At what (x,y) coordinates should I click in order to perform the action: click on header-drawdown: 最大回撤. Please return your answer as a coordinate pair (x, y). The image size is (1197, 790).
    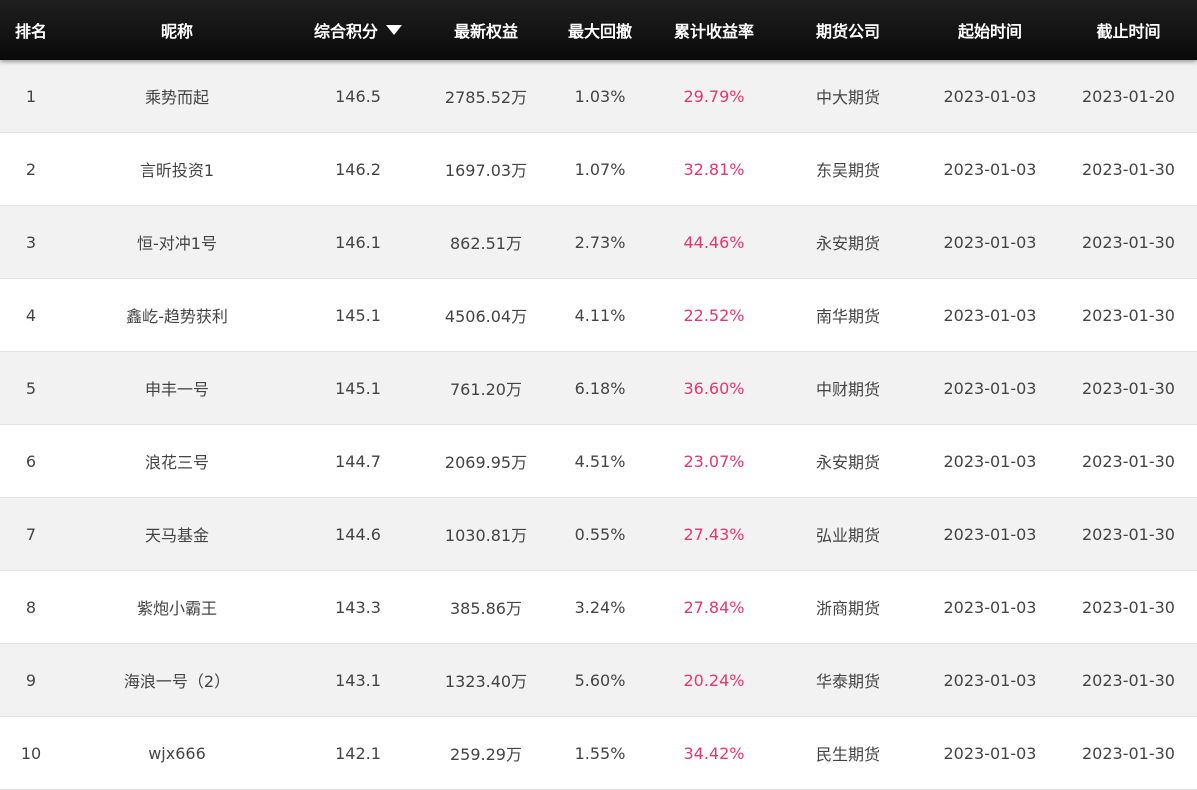
    Looking at the image, I should click on (599, 31).